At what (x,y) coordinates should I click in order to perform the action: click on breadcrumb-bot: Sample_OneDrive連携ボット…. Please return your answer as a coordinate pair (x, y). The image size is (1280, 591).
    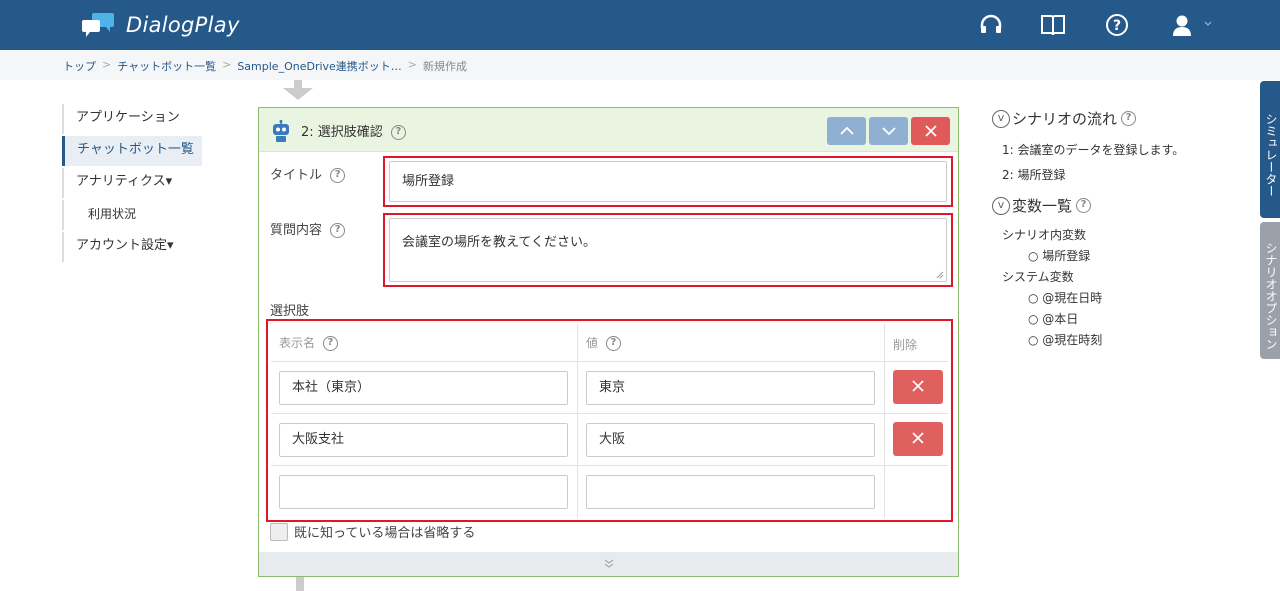
    Looking at the image, I should click on (319, 66).